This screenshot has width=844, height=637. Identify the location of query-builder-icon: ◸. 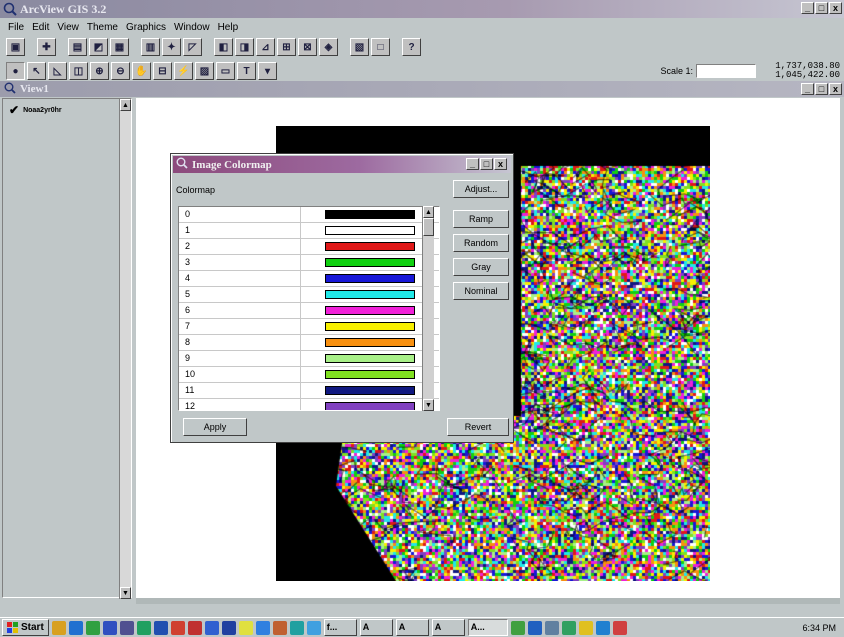
(192, 47).